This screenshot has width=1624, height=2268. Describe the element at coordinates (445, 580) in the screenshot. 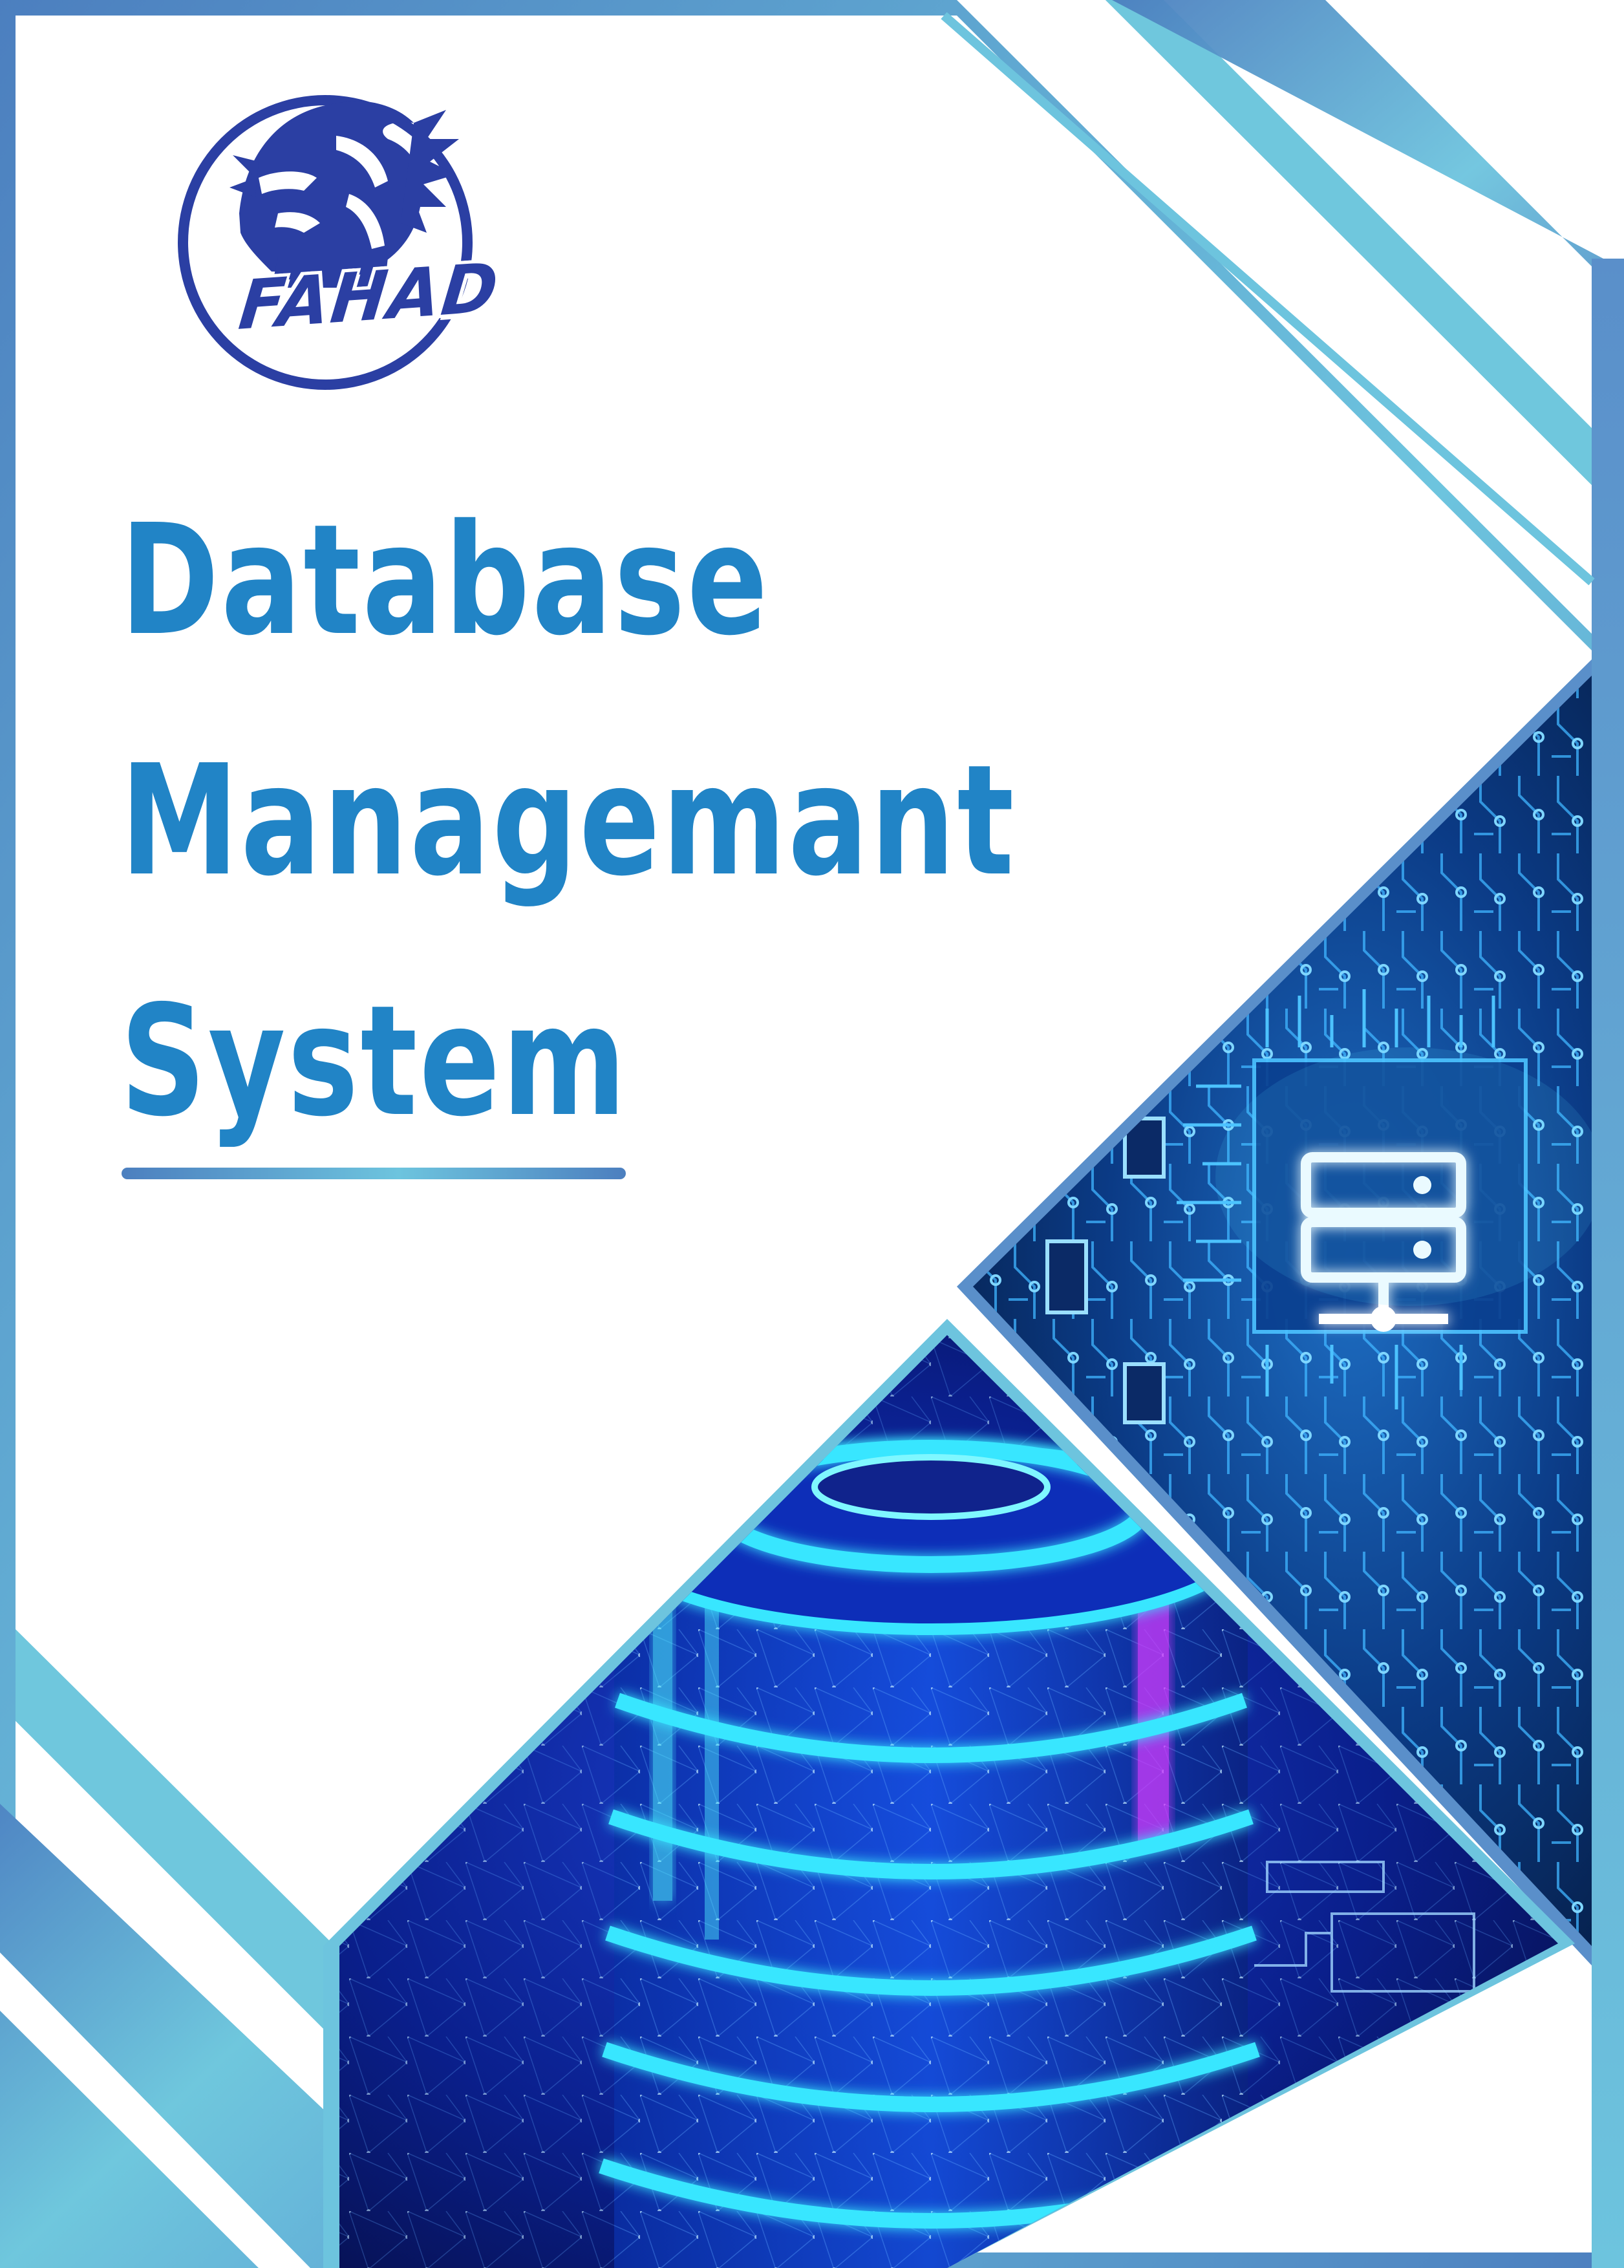

I see `title-line-1: Database` at that location.